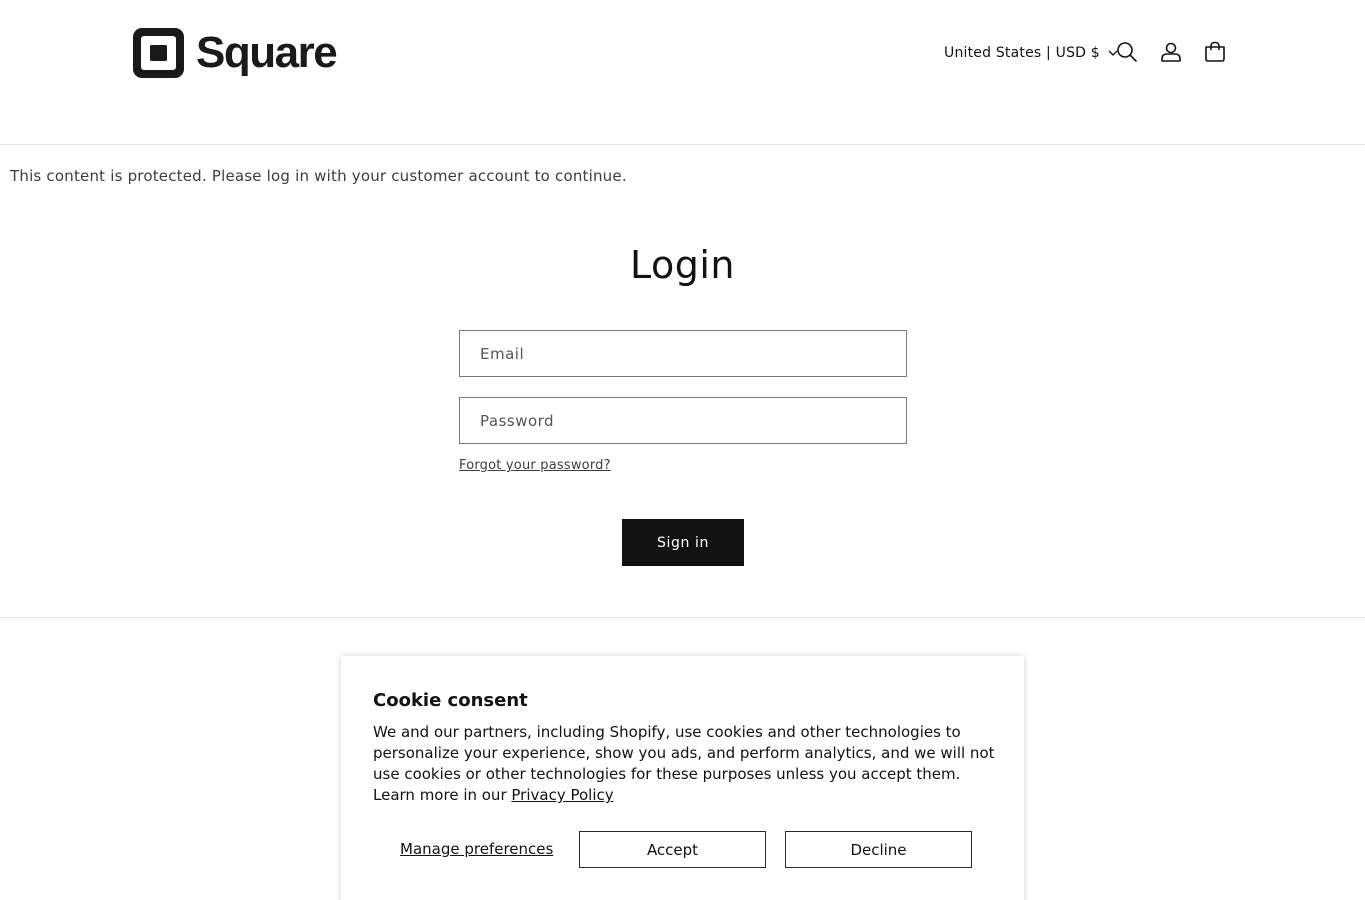  Describe the element at coordinates (682, 265) in the screenshot. I see `login-heading: Login` at that location.